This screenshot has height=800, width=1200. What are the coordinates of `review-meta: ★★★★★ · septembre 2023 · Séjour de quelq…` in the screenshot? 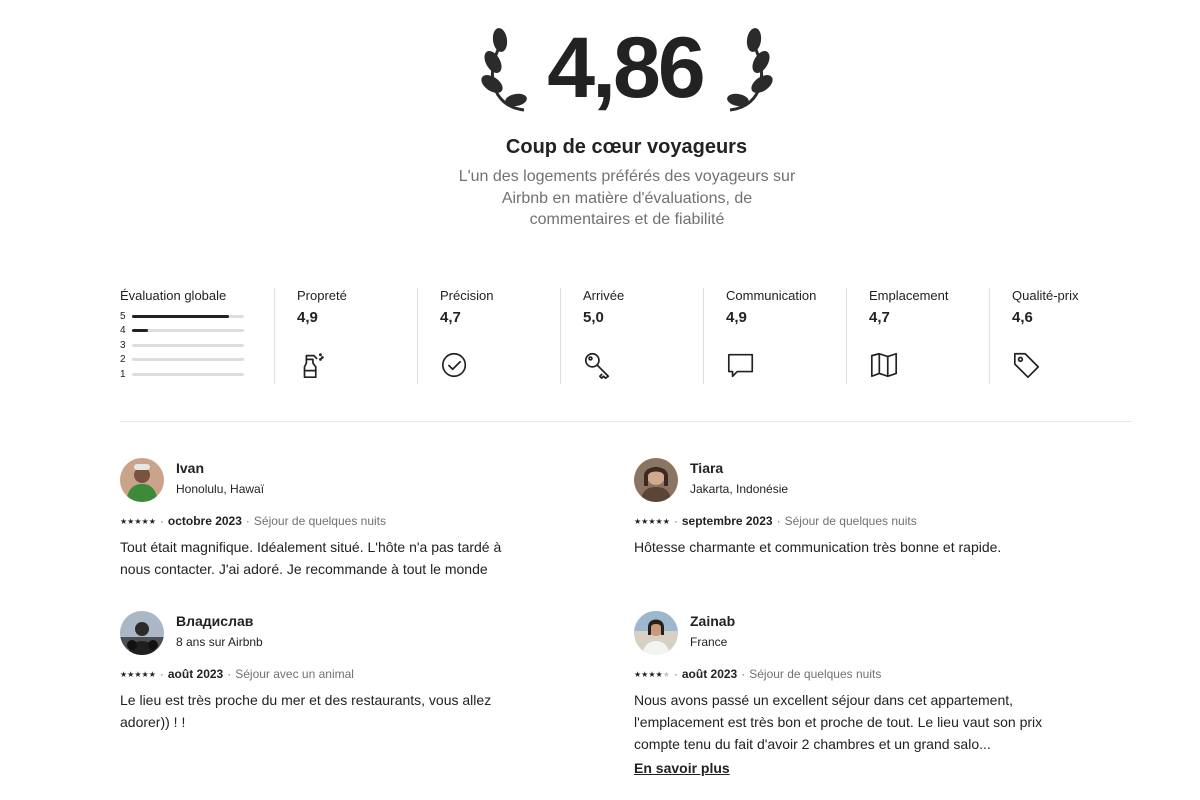 It's located at (775, 521).